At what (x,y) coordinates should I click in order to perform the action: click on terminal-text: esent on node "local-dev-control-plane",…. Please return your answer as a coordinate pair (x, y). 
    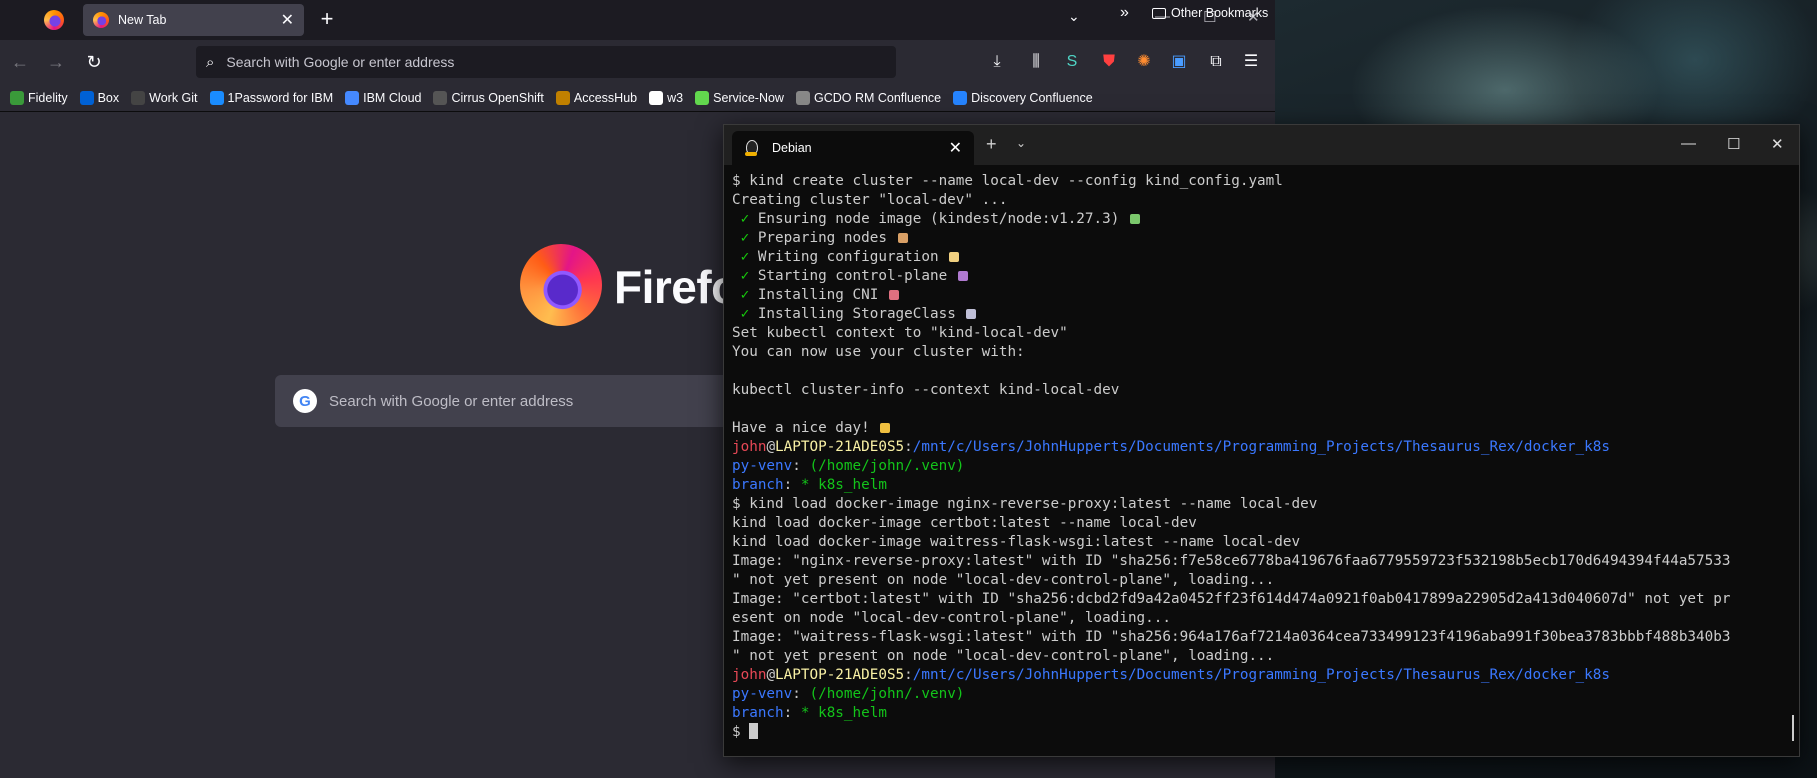
    Looking at the image, I should click on (951, 618).